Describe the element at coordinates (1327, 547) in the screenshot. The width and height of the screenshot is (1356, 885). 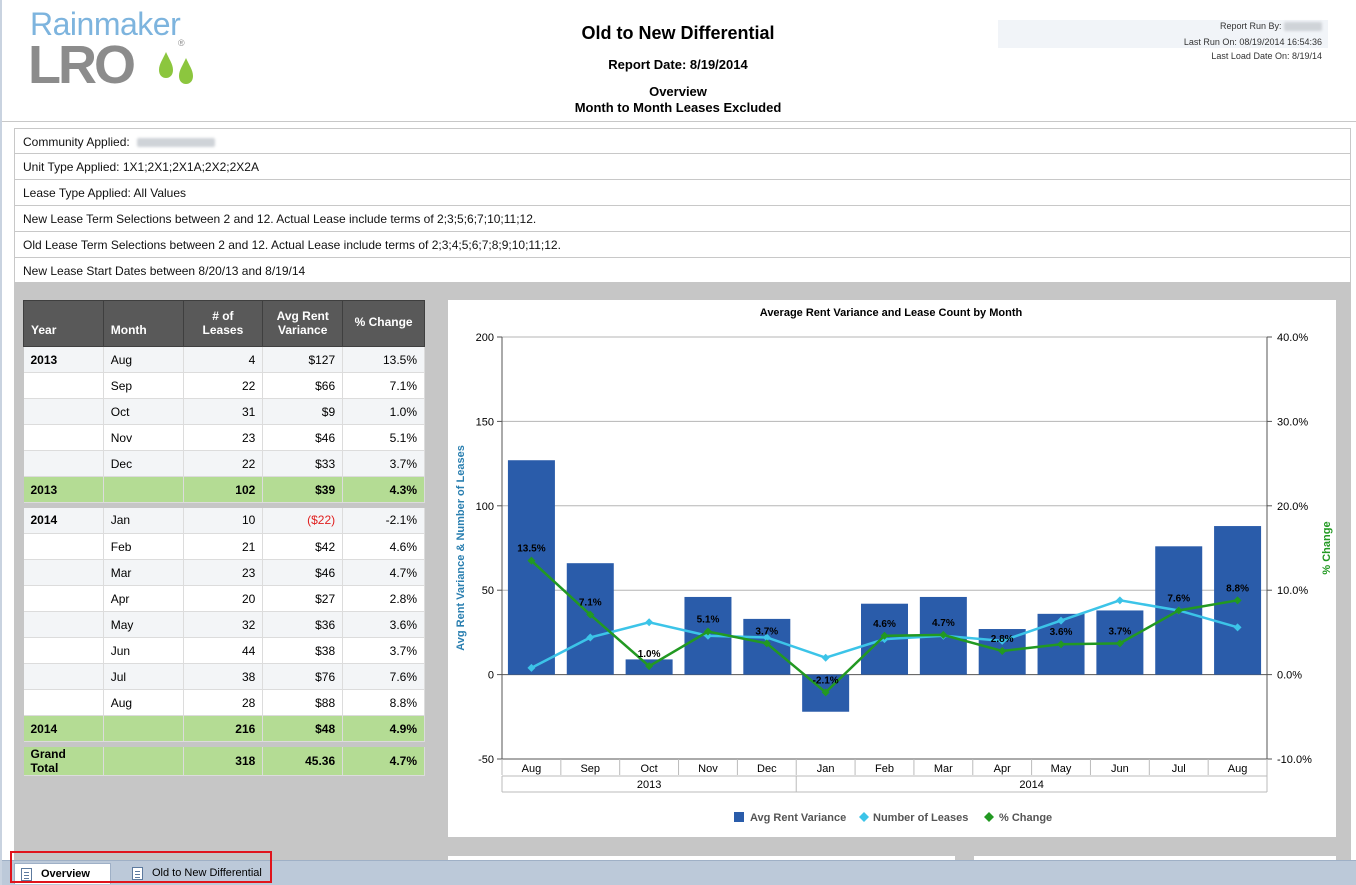
I see `y2-axis-title: % Change` at that location.